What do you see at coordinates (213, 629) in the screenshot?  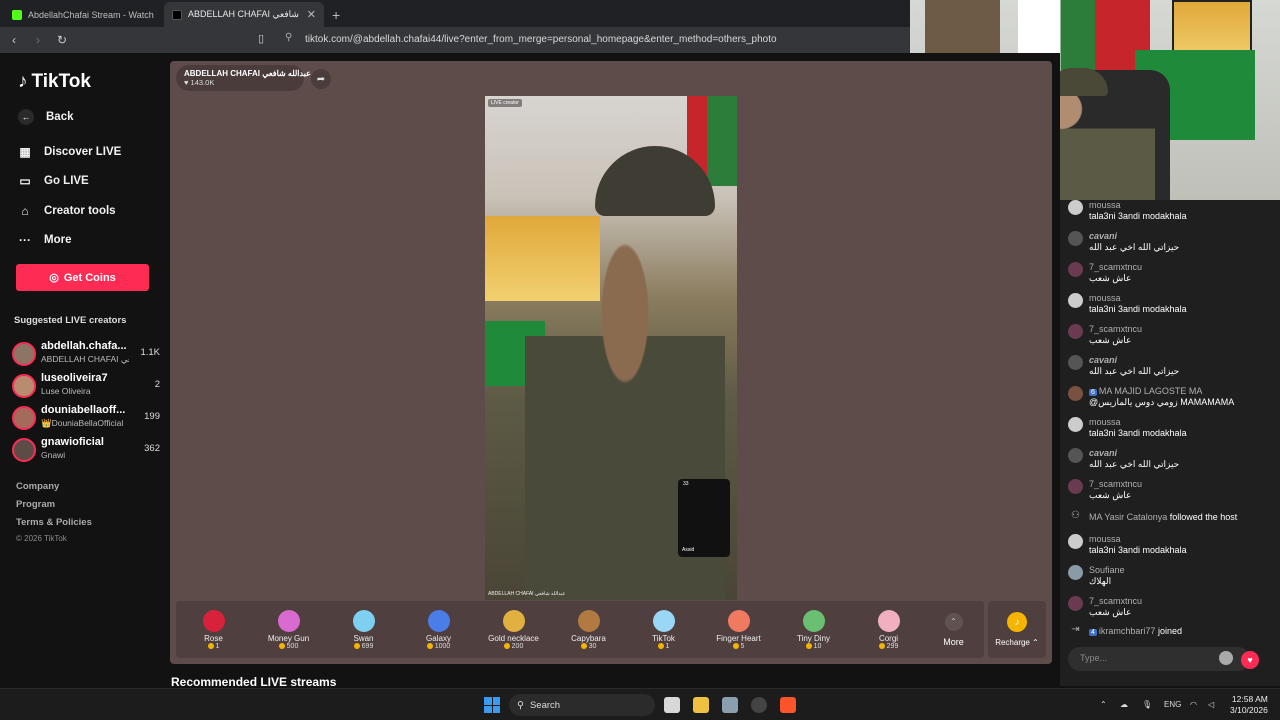 I see `gift-rose: Rose 1` at bounding box center [213, 629].